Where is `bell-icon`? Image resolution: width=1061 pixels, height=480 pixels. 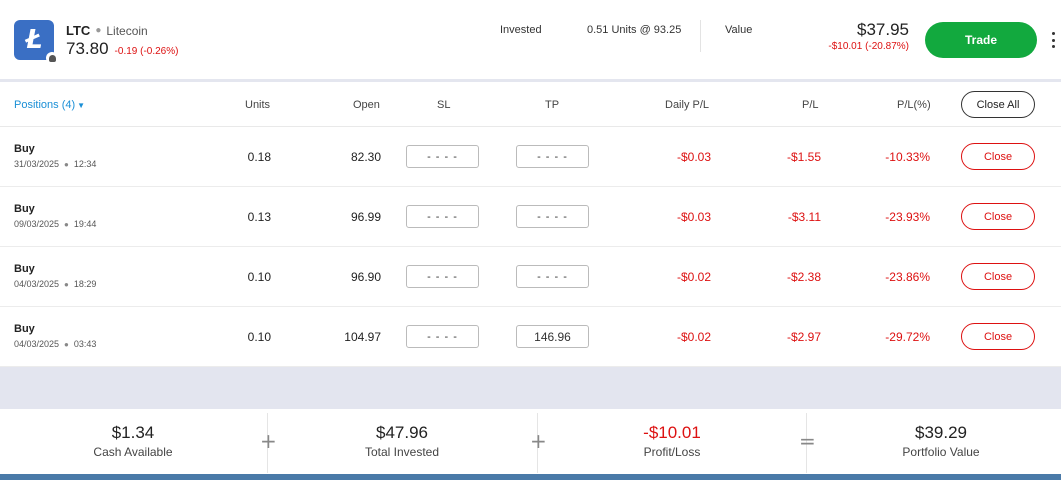
bell-icon is located at coordinates (52, 58).